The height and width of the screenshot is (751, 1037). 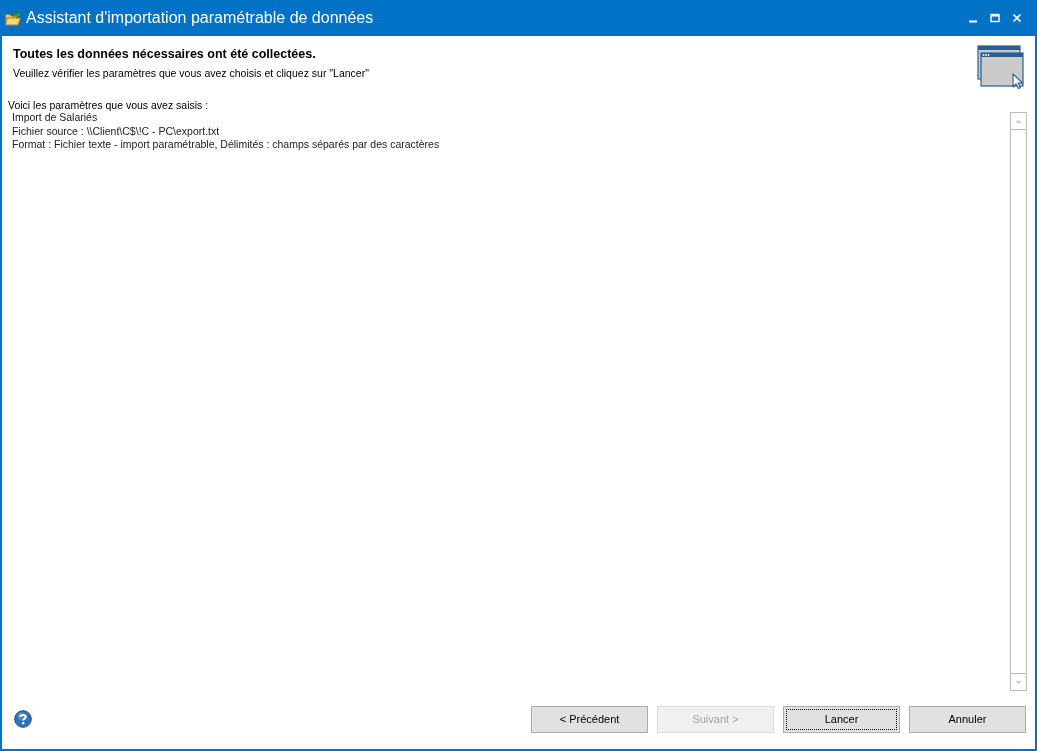 What do you see at coordinates (995, 18) in the screenshot?
I see `maximize-icon` at bounding box center [995, 18].